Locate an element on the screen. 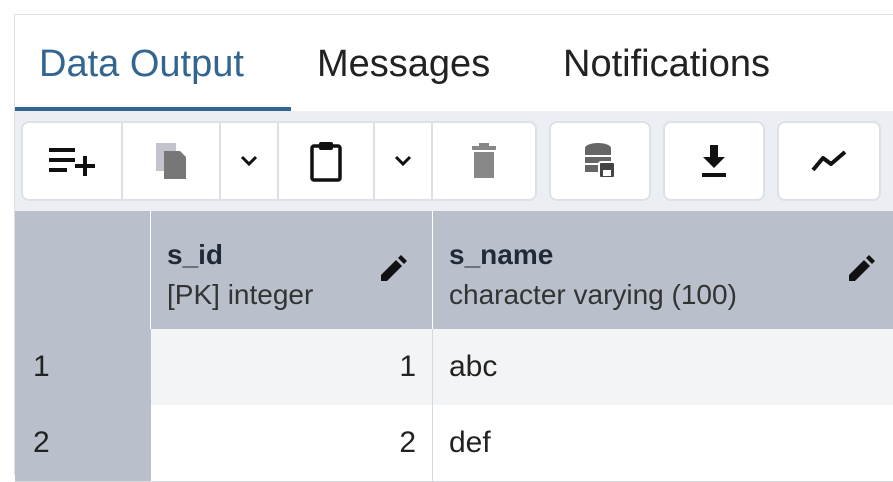 This screenshot has height=482, width=893. column-header-s-name: s_name character varying (100) is located at coordinates (663, 270).